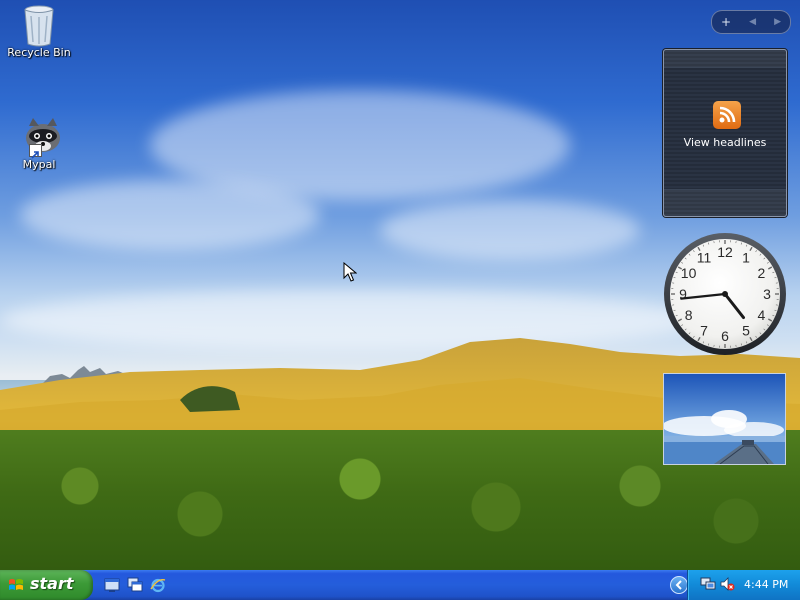 The height and width of the screenshot is (600, 800). I want to click on mypal-raccoon-icon, so click(39, 137).